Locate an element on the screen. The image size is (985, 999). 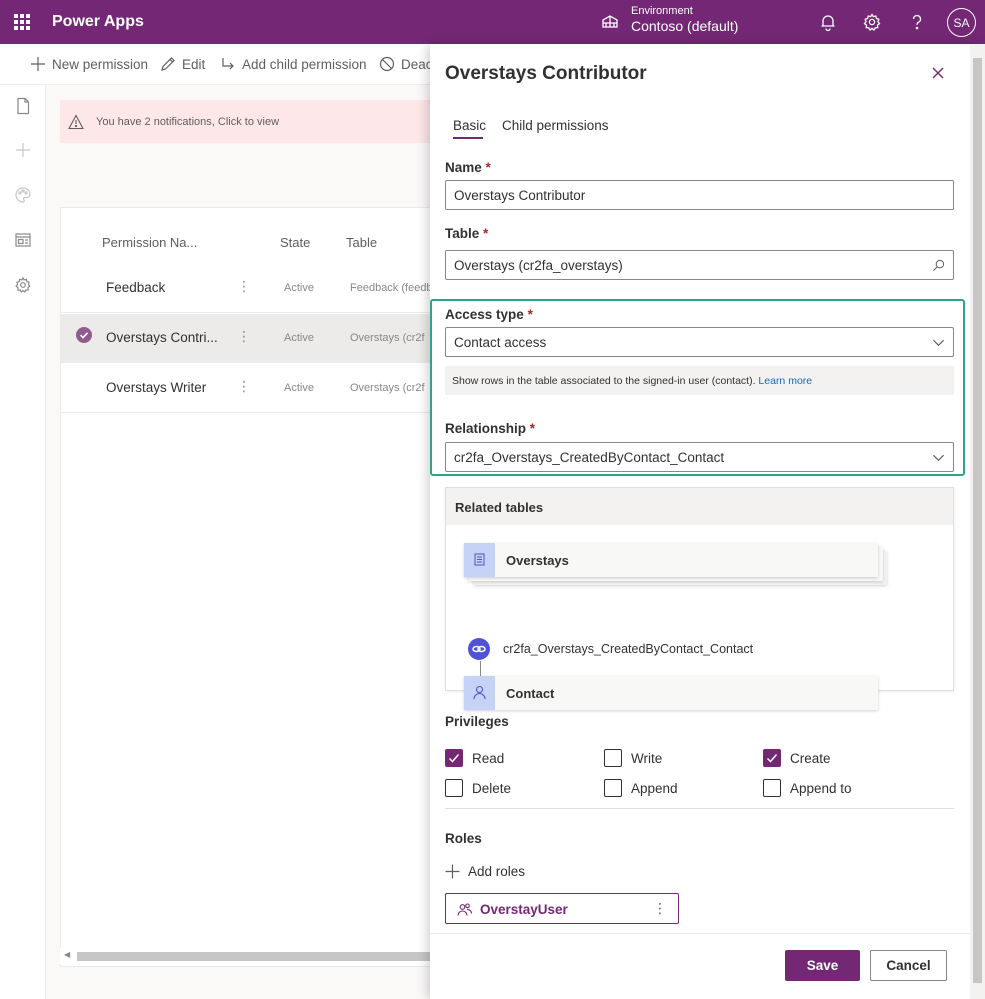
row-name: Feedback is located at coordinates (135, 287).